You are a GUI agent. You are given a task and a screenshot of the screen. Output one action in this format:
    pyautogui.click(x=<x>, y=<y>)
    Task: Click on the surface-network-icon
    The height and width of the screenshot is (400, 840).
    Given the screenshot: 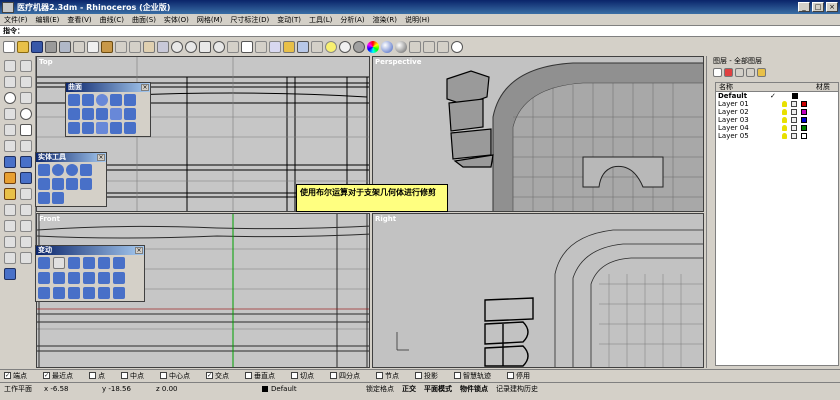 What is the action you would take?
    pyautogui.click(x=102, y=114)
    